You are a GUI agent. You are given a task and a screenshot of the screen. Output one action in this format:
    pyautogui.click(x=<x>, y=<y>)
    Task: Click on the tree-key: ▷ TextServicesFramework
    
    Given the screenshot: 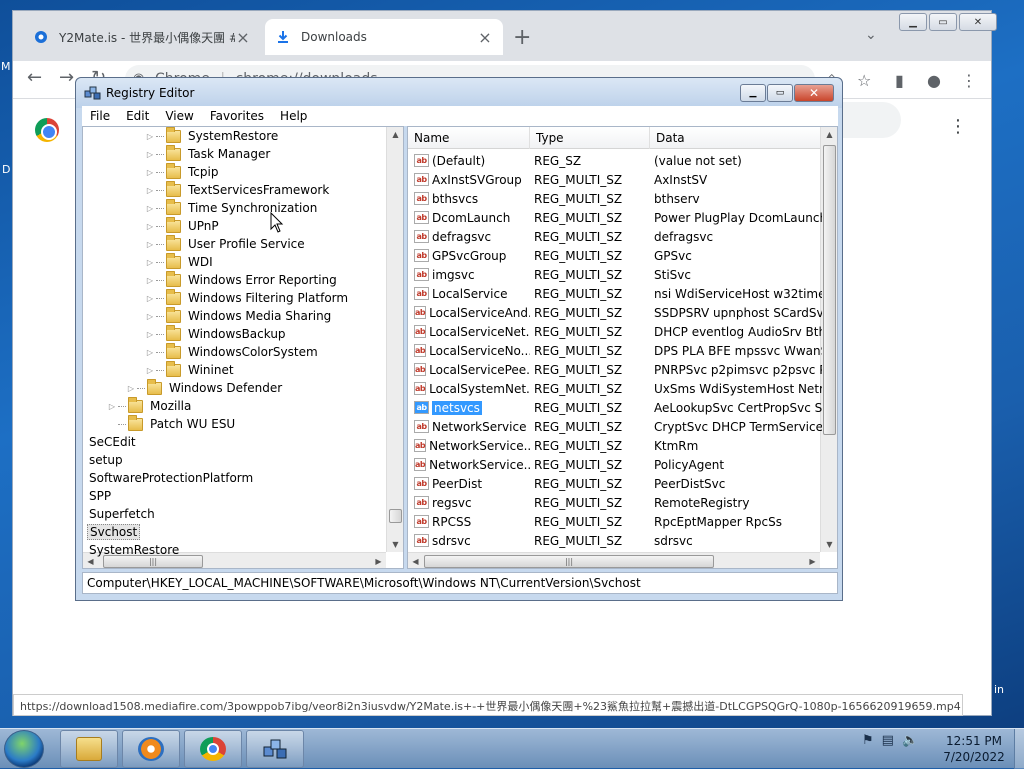 What is the action you would take?
    pyautogui.click(x=237, y=189)
    